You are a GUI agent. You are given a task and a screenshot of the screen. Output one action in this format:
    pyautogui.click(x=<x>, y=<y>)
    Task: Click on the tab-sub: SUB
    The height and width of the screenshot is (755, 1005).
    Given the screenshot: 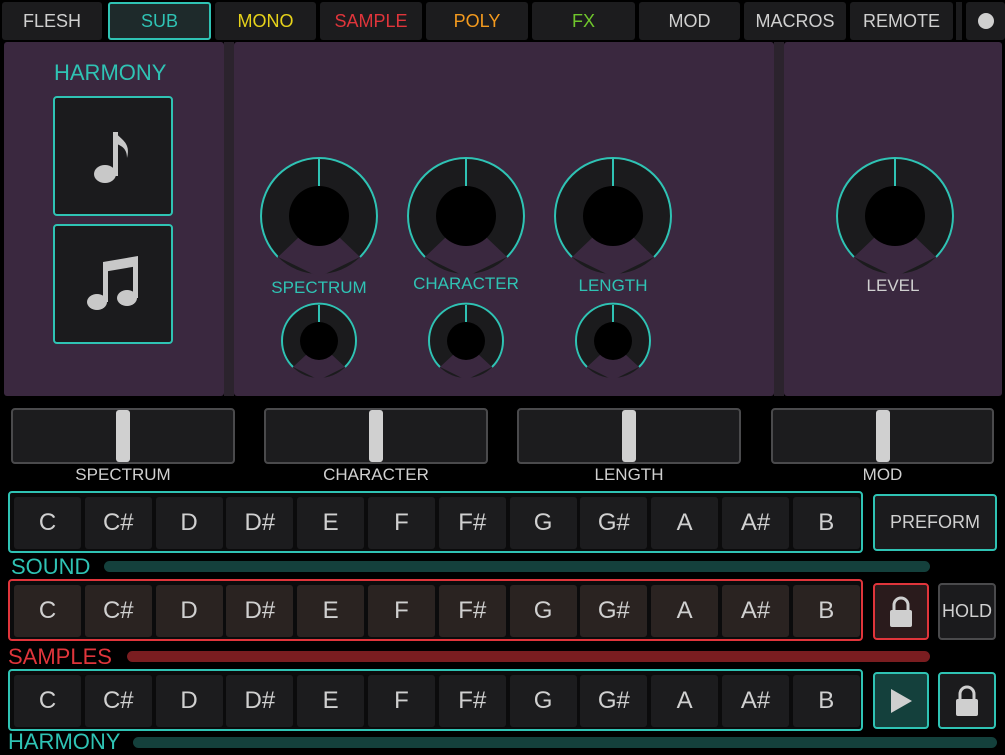 What is the action you would take?
    pyautogui.click(x=159, y=21)
    